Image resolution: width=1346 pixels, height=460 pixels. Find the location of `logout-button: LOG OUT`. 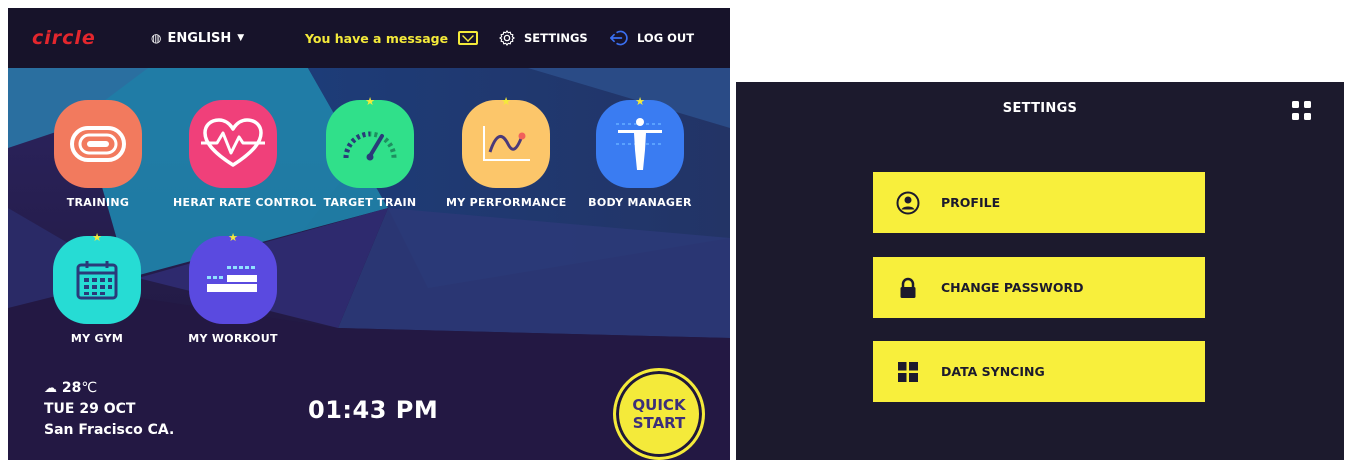

logout-button: LOG OUT is located at coordinates (651, 38).